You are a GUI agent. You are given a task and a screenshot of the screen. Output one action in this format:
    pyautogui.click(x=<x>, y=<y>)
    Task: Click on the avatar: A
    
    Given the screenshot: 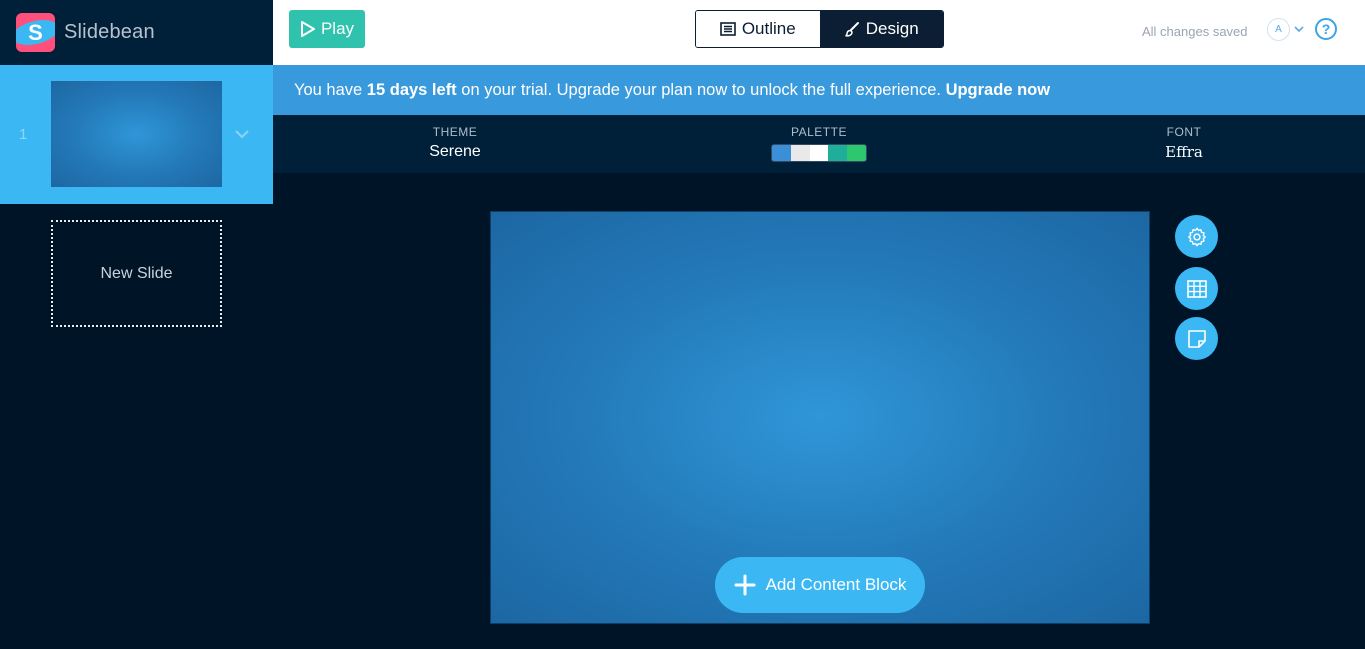 What is the action you would take?
    pyautogui.click(x=1278, y=29)
    